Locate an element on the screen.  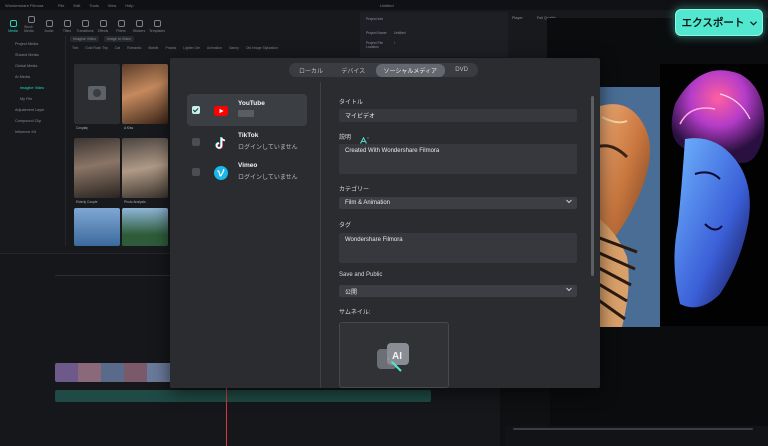
player-progress-bar is located at coordinates (633, 429).